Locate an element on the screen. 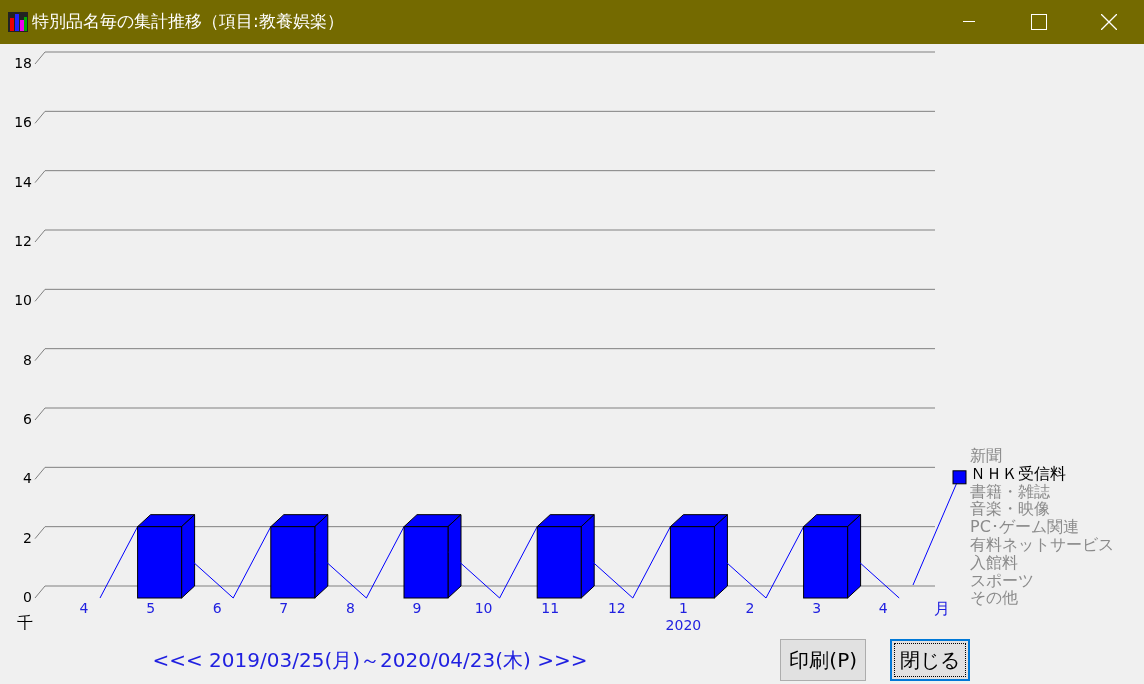 The height and width of the screenshot is (684, 1144). legend-item: 有料ネットサービス is located at coordinates (1042, 544).